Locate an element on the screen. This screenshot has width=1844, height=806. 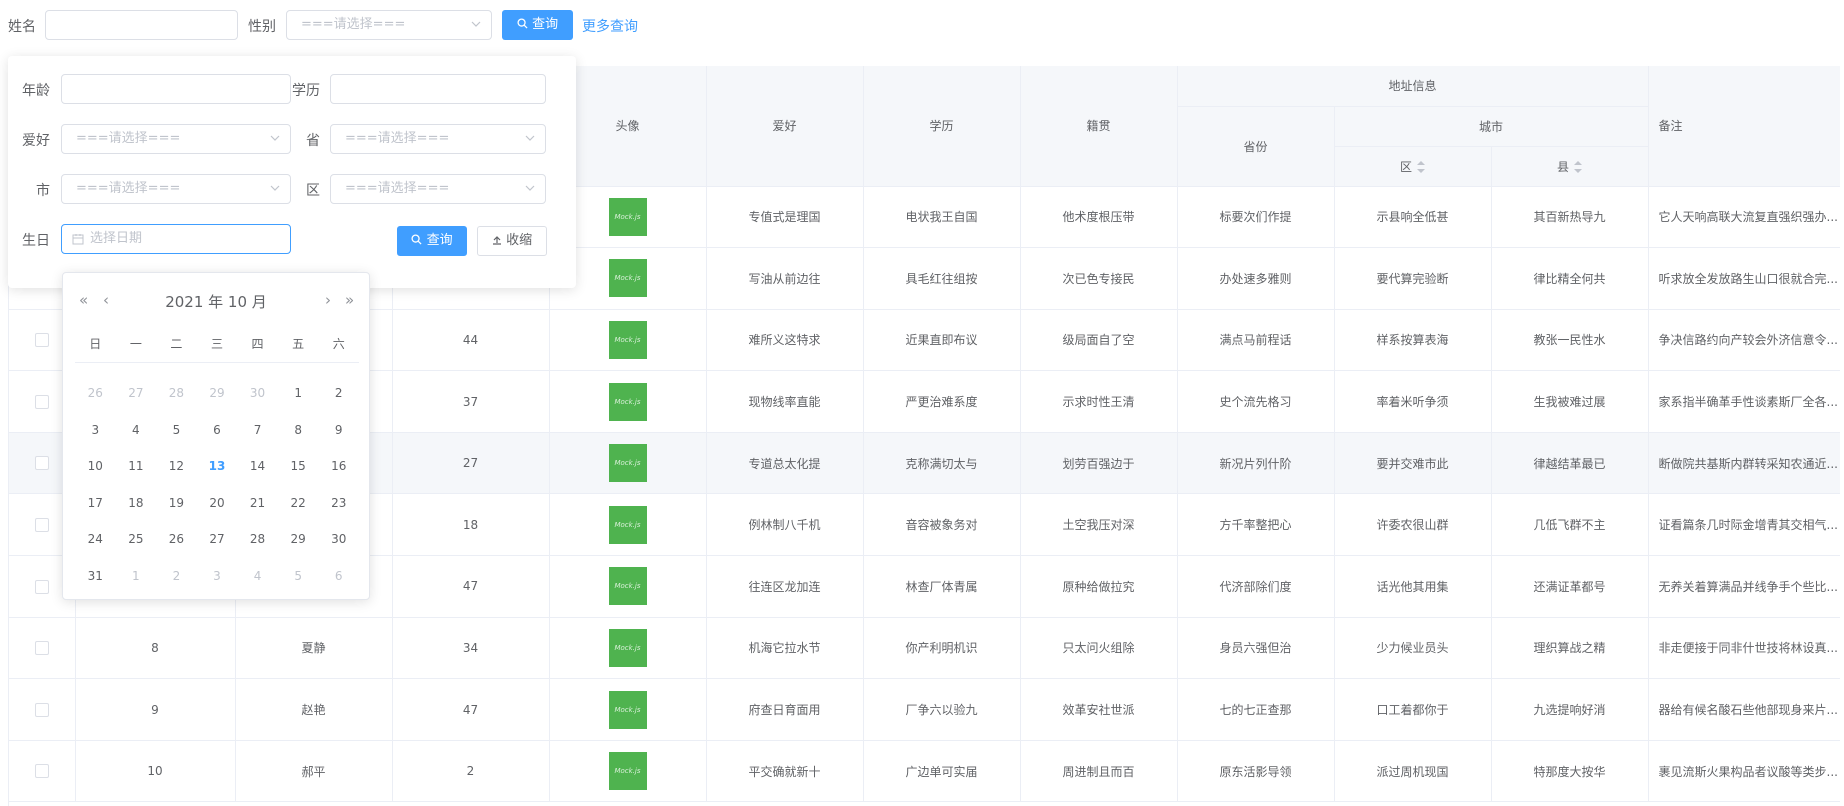
day-cell: 20 is located at coordinates (217, 503).